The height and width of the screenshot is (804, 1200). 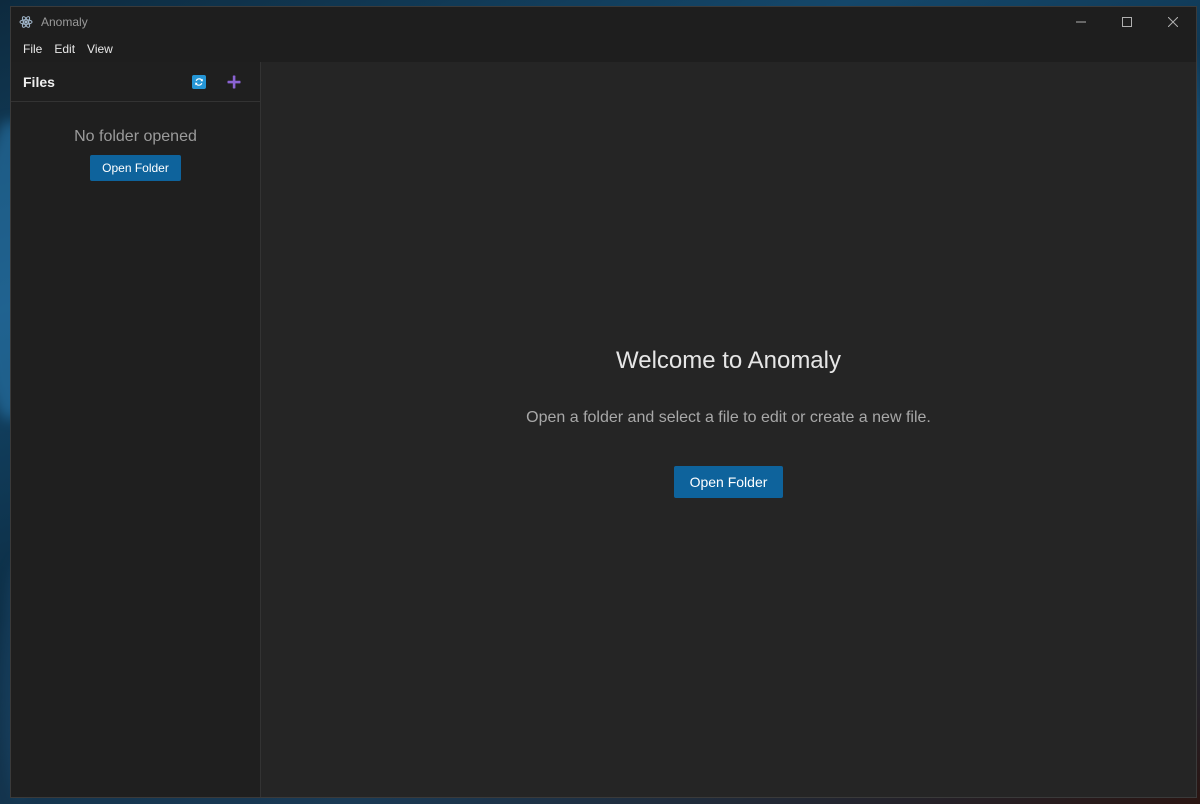 What do you see at coordinates (64, 21) in the screenshot?
I see `window-title: Anomaly` at bounding box center [64, 21].